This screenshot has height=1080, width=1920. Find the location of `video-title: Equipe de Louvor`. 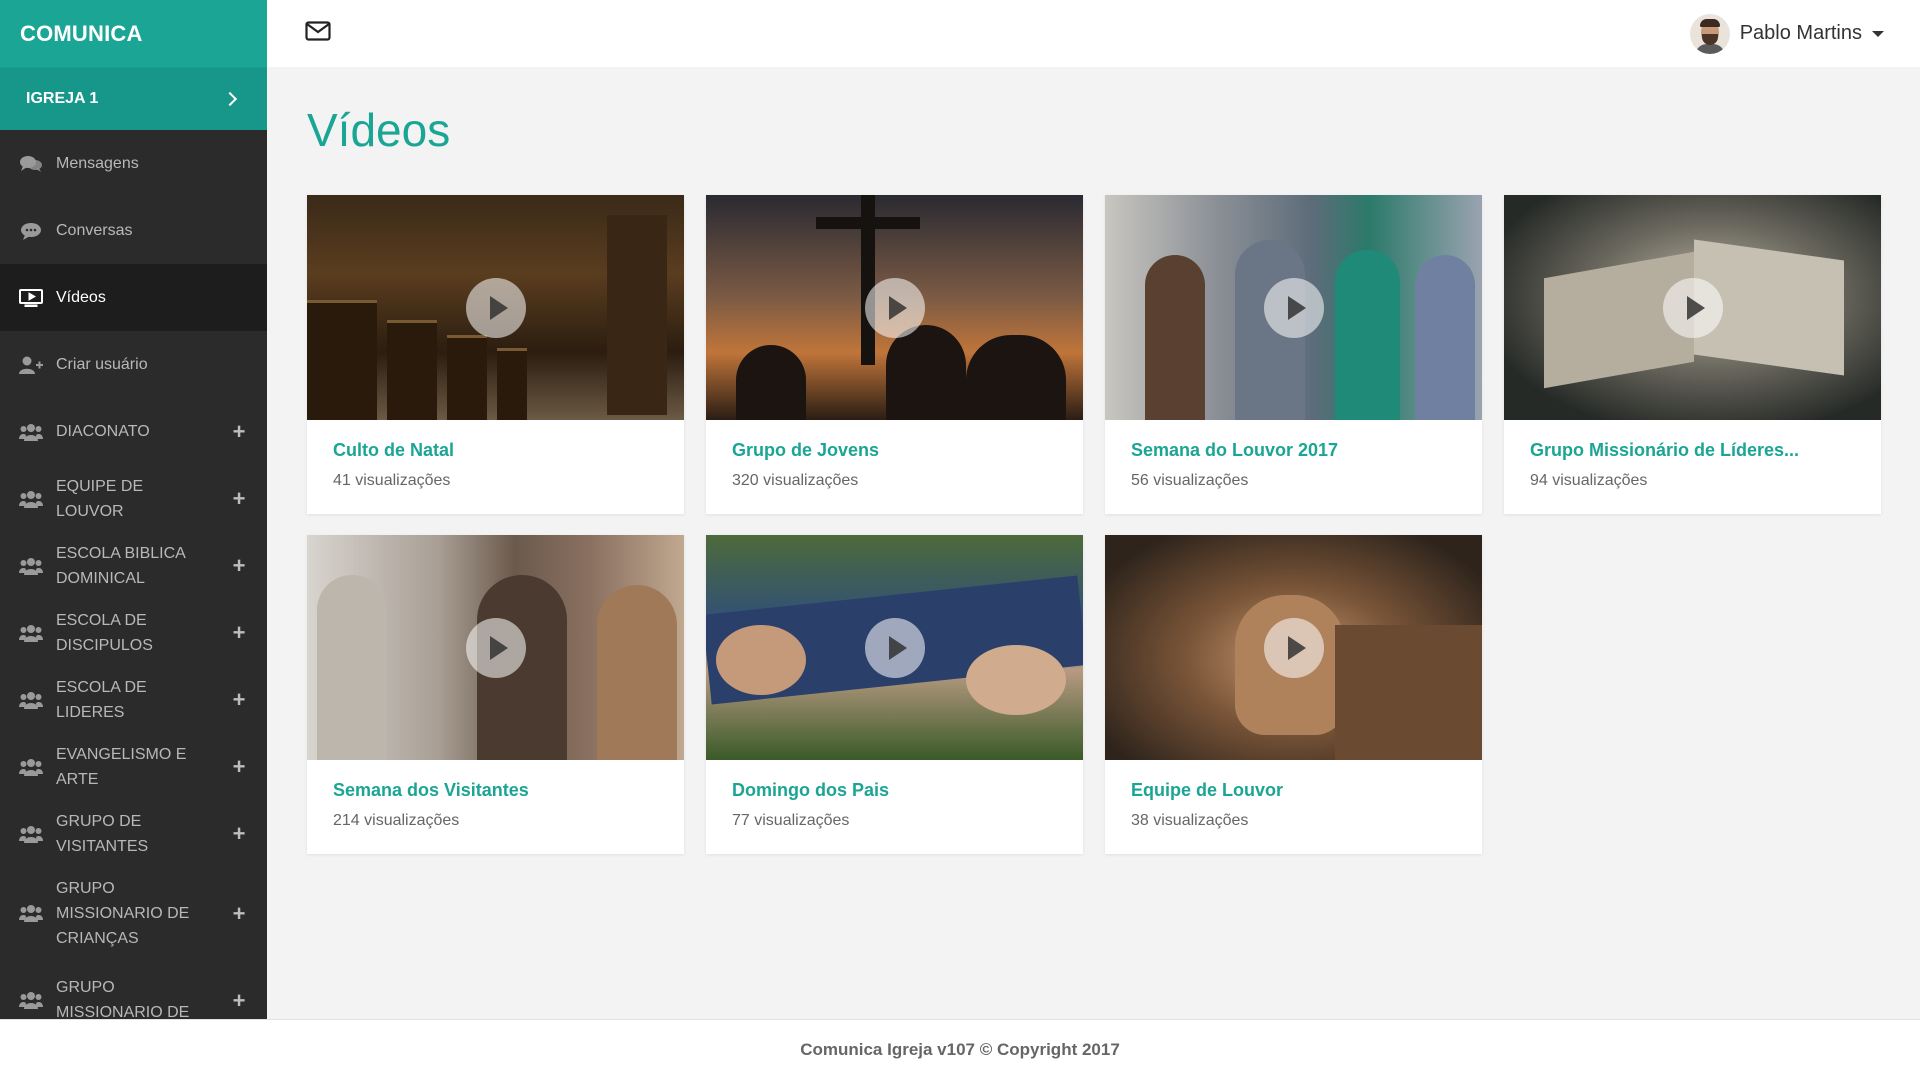

video-title: Equipe de Louvor is located at coordinates (1293, 790).